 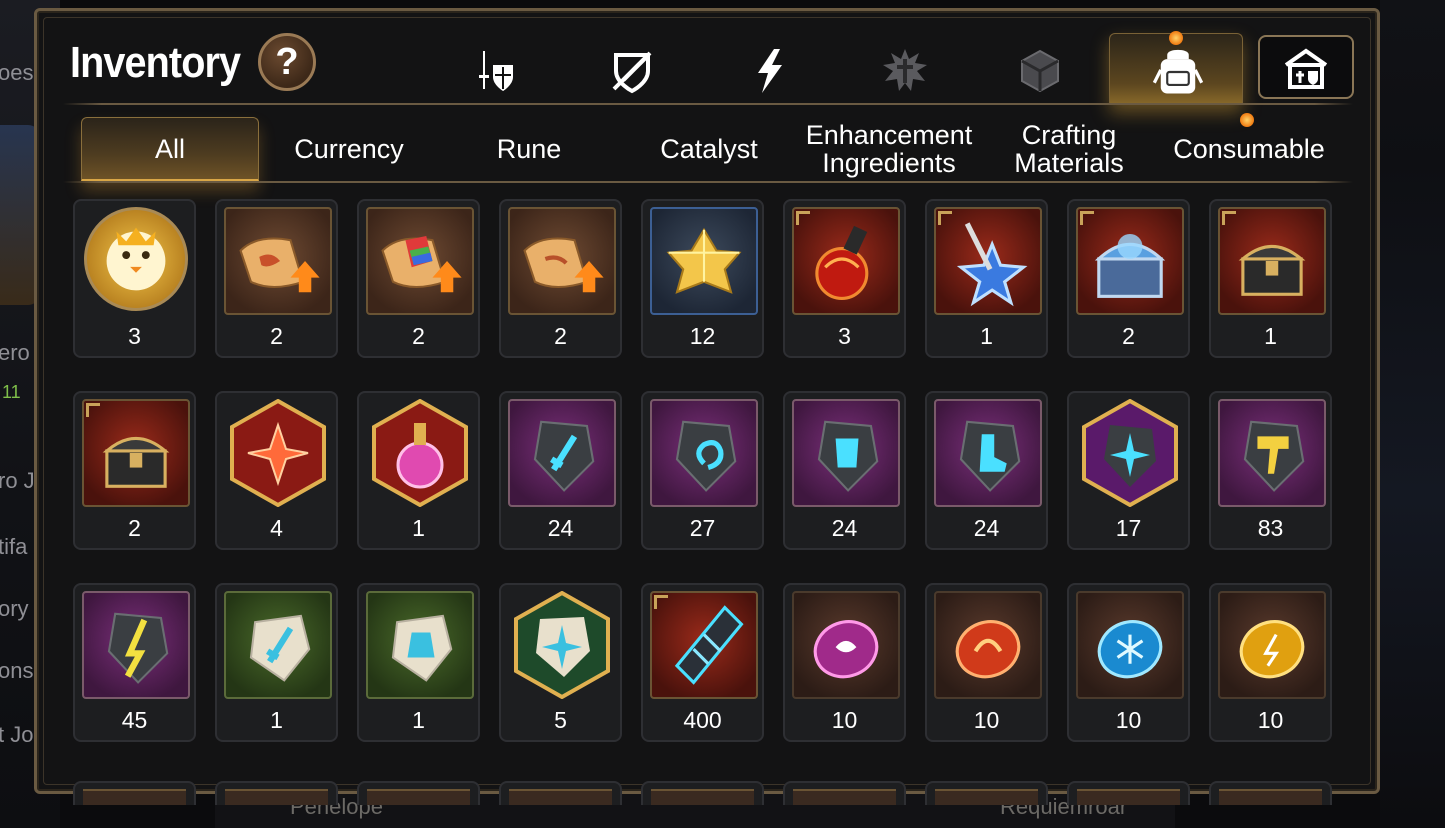 What do you see at coordinates (560, 720) in the screenshot?
I see `item-quantity: 5` at bounding box center [560, 720].